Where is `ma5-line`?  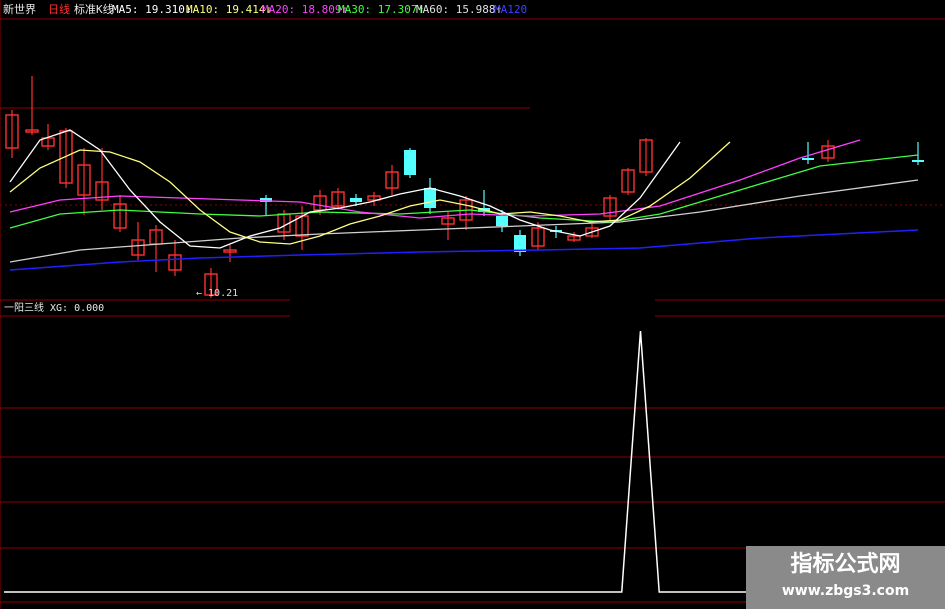
ma5-line is located at coordinates (345, 189).